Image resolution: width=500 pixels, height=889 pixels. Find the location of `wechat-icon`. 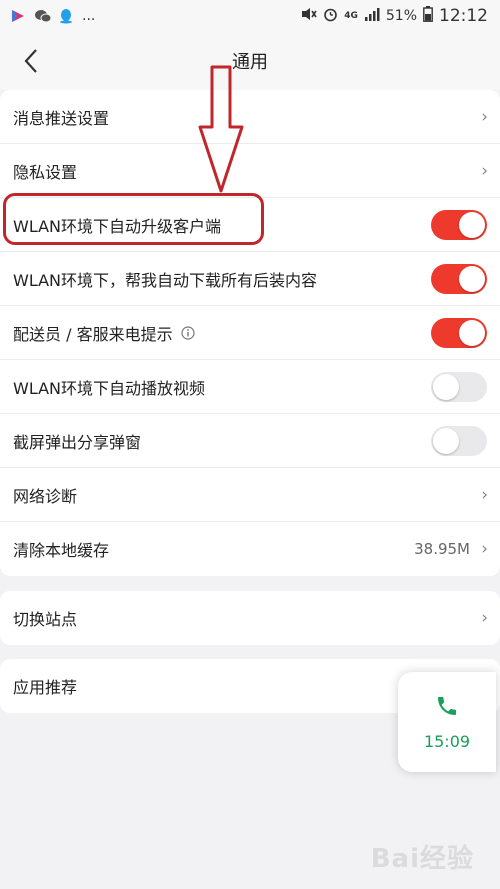

wechat-icon is located at coordinates (43, 16).